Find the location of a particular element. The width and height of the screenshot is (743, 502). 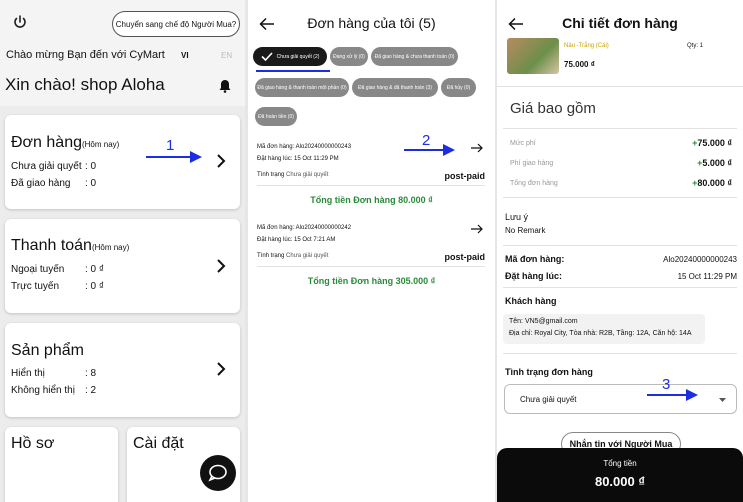

caret-down-icon is located at coordinates (722, 400).